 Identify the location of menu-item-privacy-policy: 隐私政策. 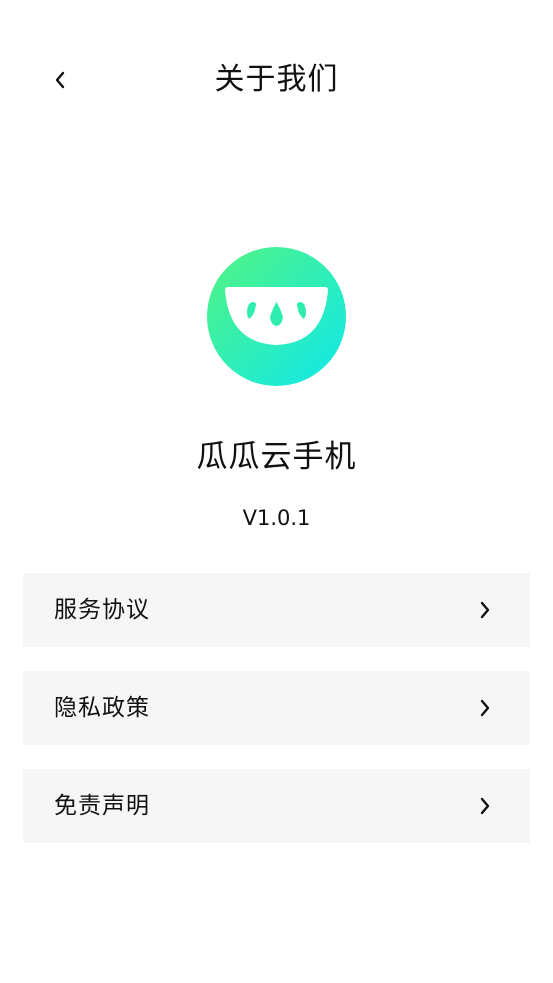
(276, 708).